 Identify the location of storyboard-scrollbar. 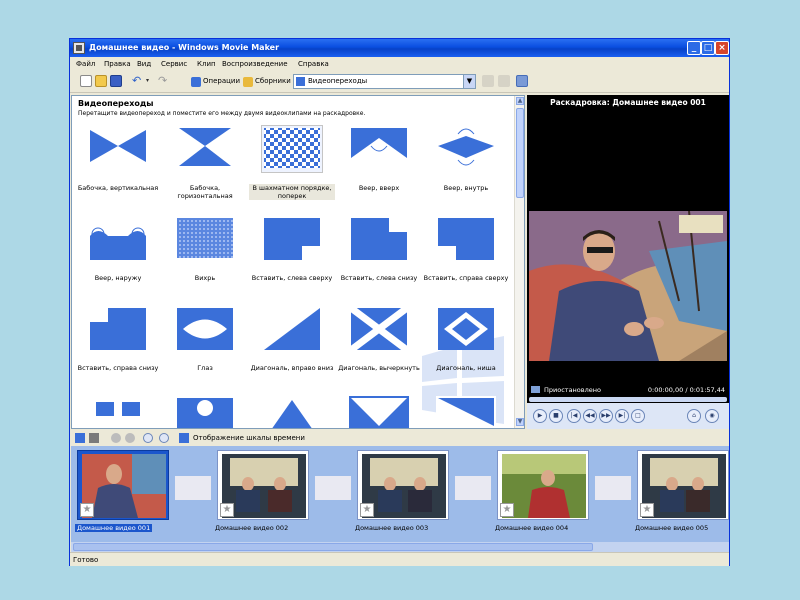
(400, 547).